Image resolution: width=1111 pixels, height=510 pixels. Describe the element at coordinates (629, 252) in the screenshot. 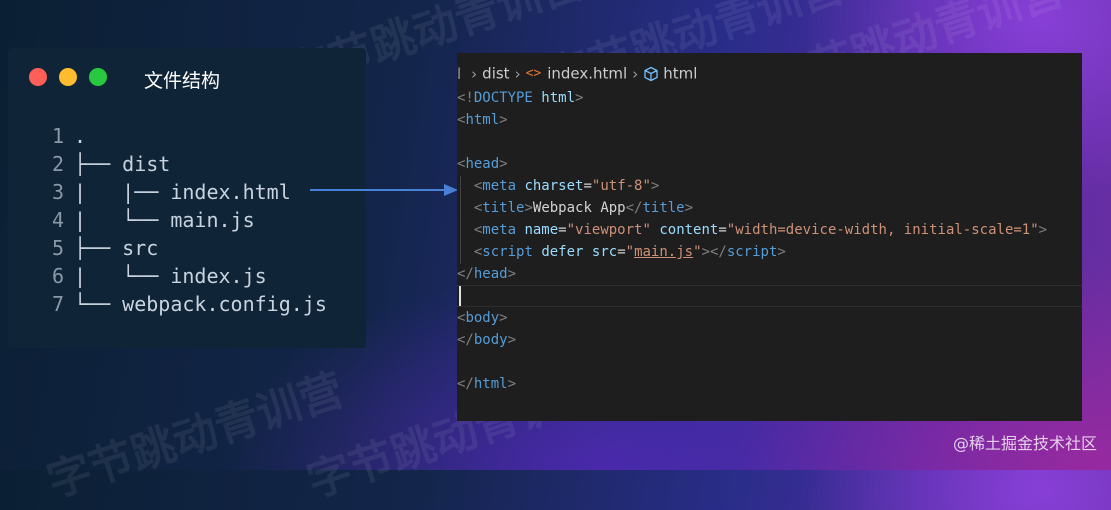

I see `code-line: <script defer src="main.js"></script>` at that location.